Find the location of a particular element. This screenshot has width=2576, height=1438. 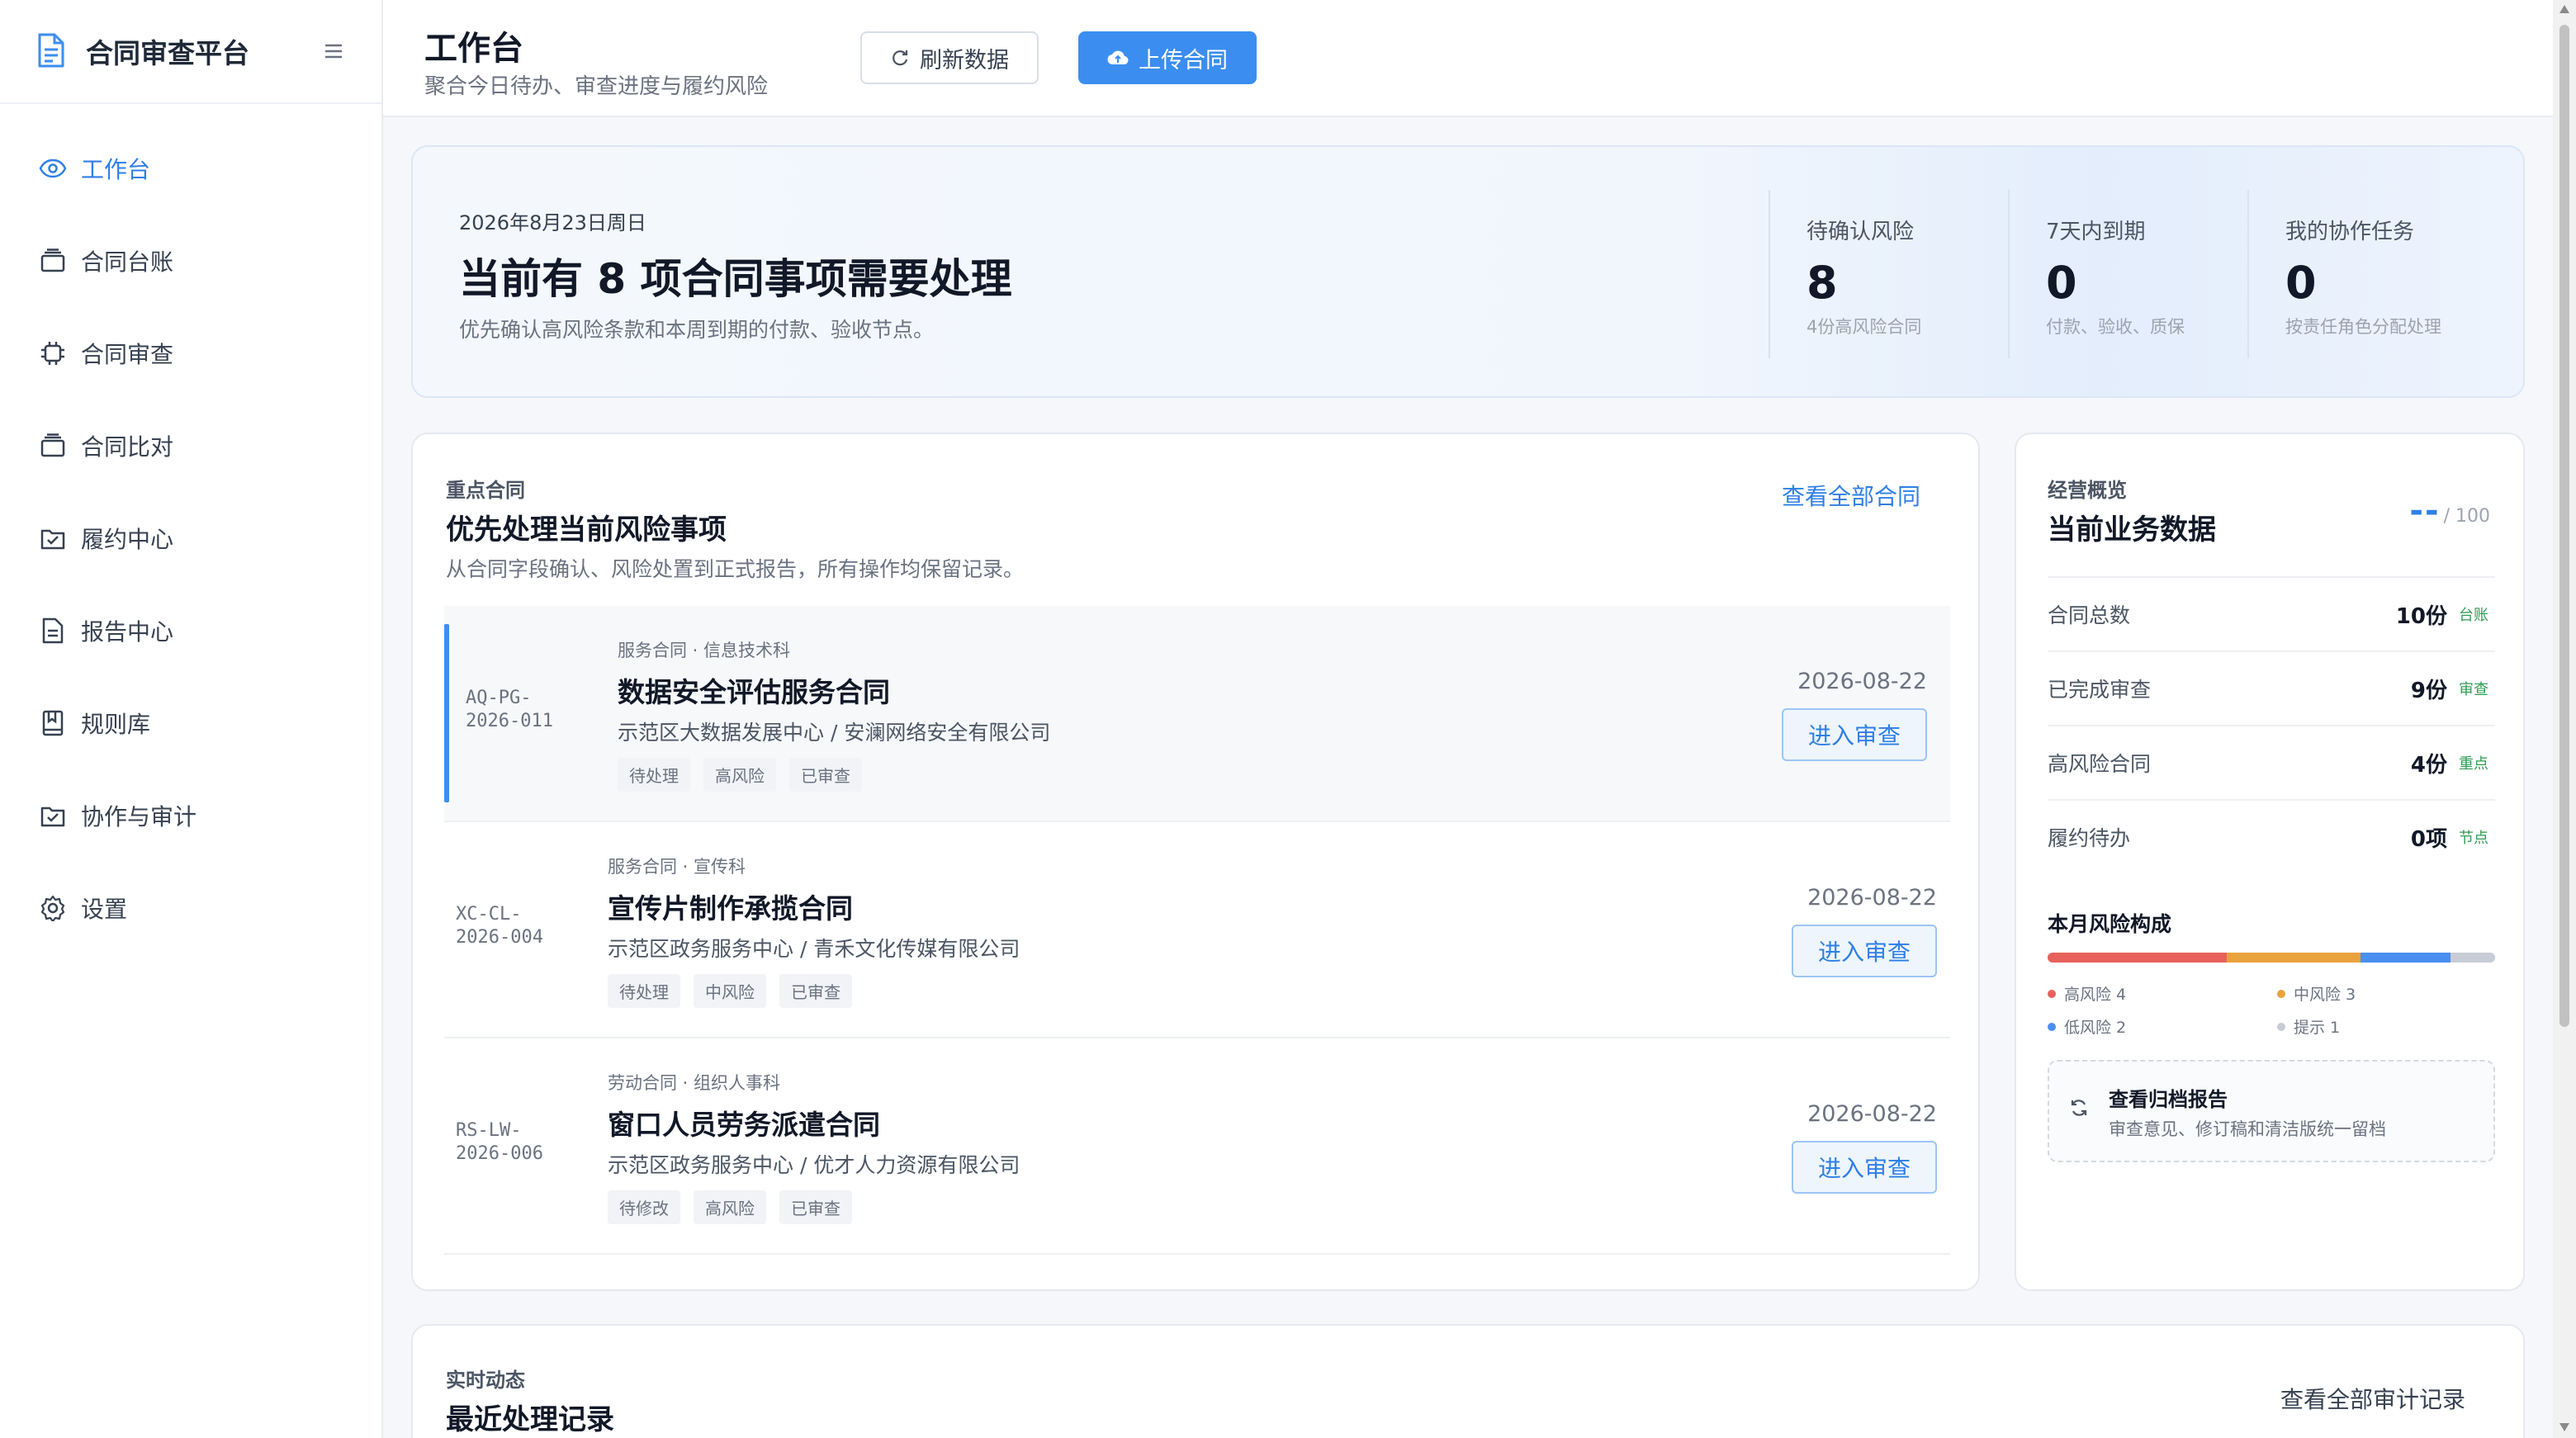

risk-composition-bar is located at coordinates (2271, 958).